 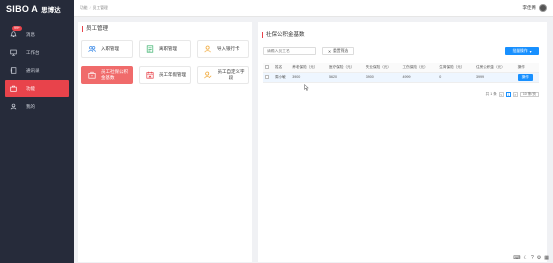 I want to click on address-book-icon, so click(x=13, y=70).